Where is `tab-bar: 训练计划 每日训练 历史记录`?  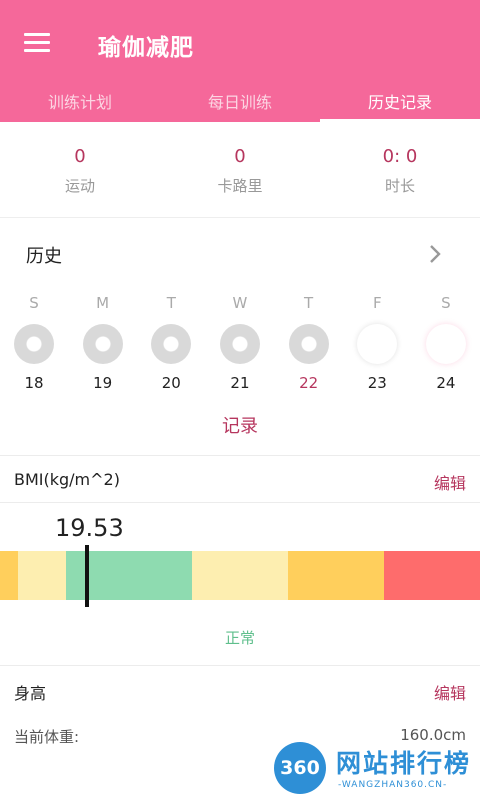 tab-bar: 训练计划 每日训练 历史记录 is located at coordinates (240, 99).